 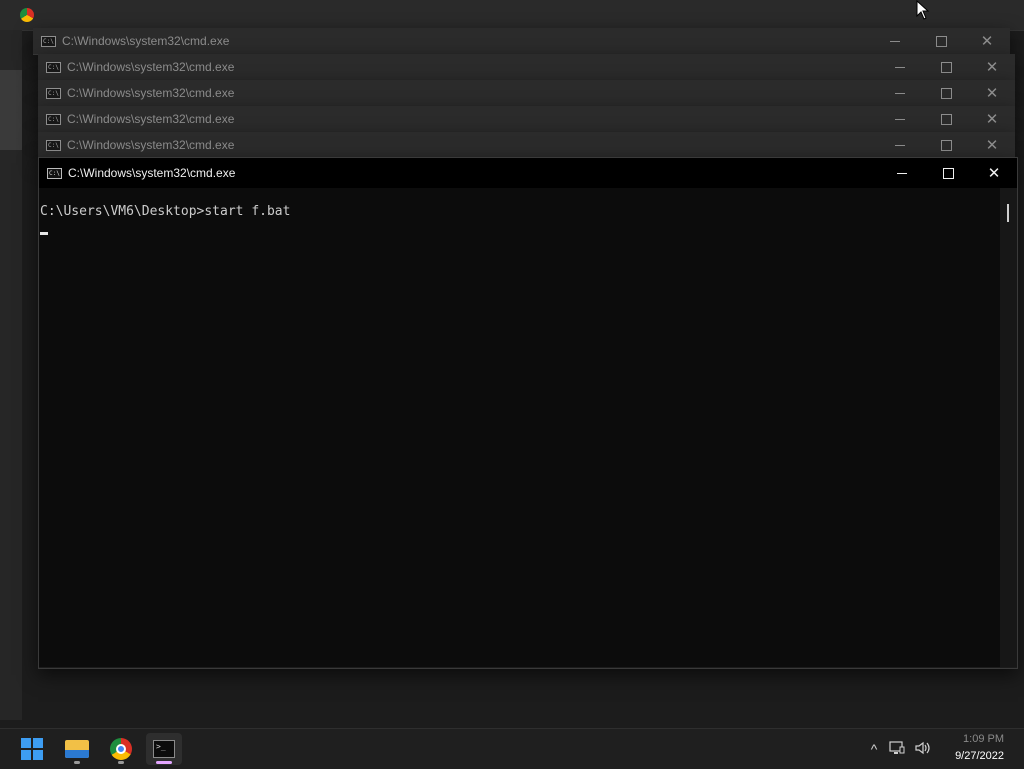 I want to click on taskbar: >_ ^ 1:09 PM 9/27/2022, so click(x=512, y=748).